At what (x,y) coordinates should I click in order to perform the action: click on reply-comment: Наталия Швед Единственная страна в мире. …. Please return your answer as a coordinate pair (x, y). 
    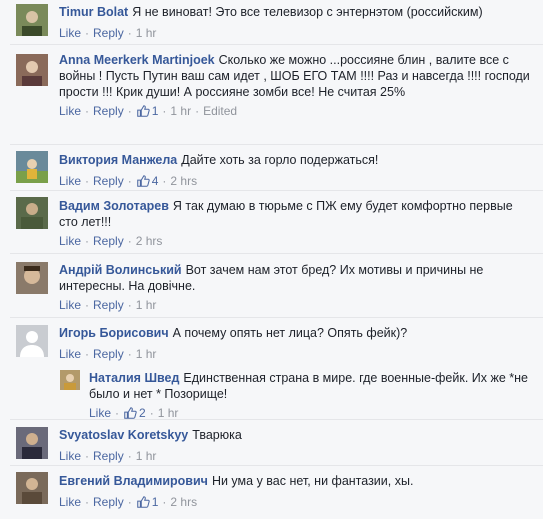
    Looking at the image, I should click on (295, 392).